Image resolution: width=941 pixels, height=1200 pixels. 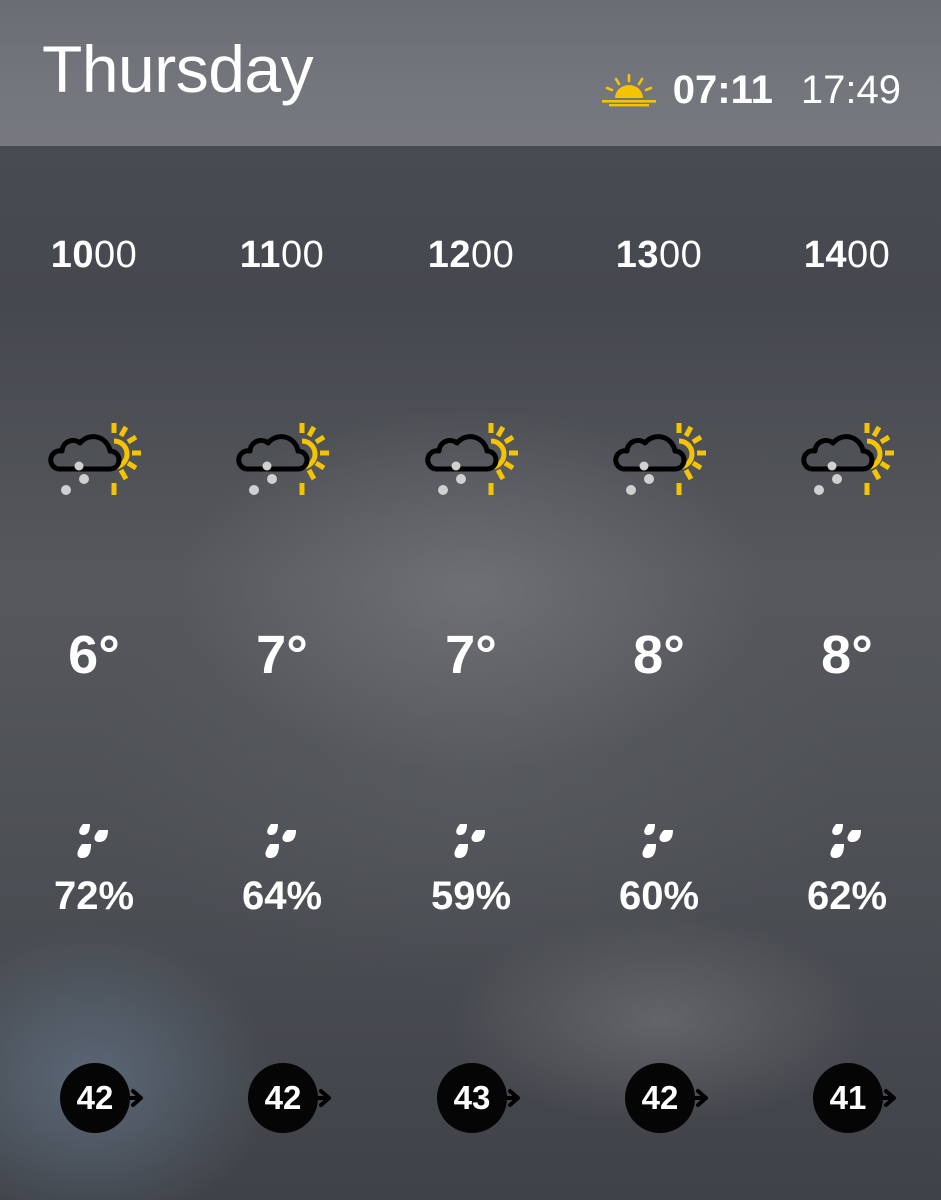 I want to click on sun-times: 07:11 17:49, so click(x=750, y=90).